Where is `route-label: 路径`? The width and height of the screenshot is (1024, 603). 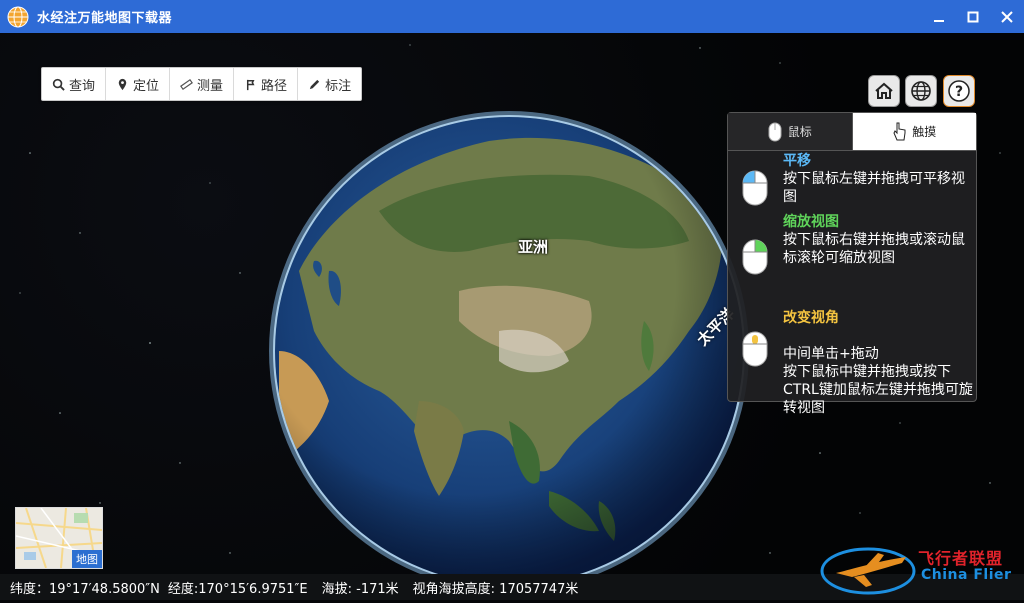
route-label: 路径 is located at coordinates (274, 86).